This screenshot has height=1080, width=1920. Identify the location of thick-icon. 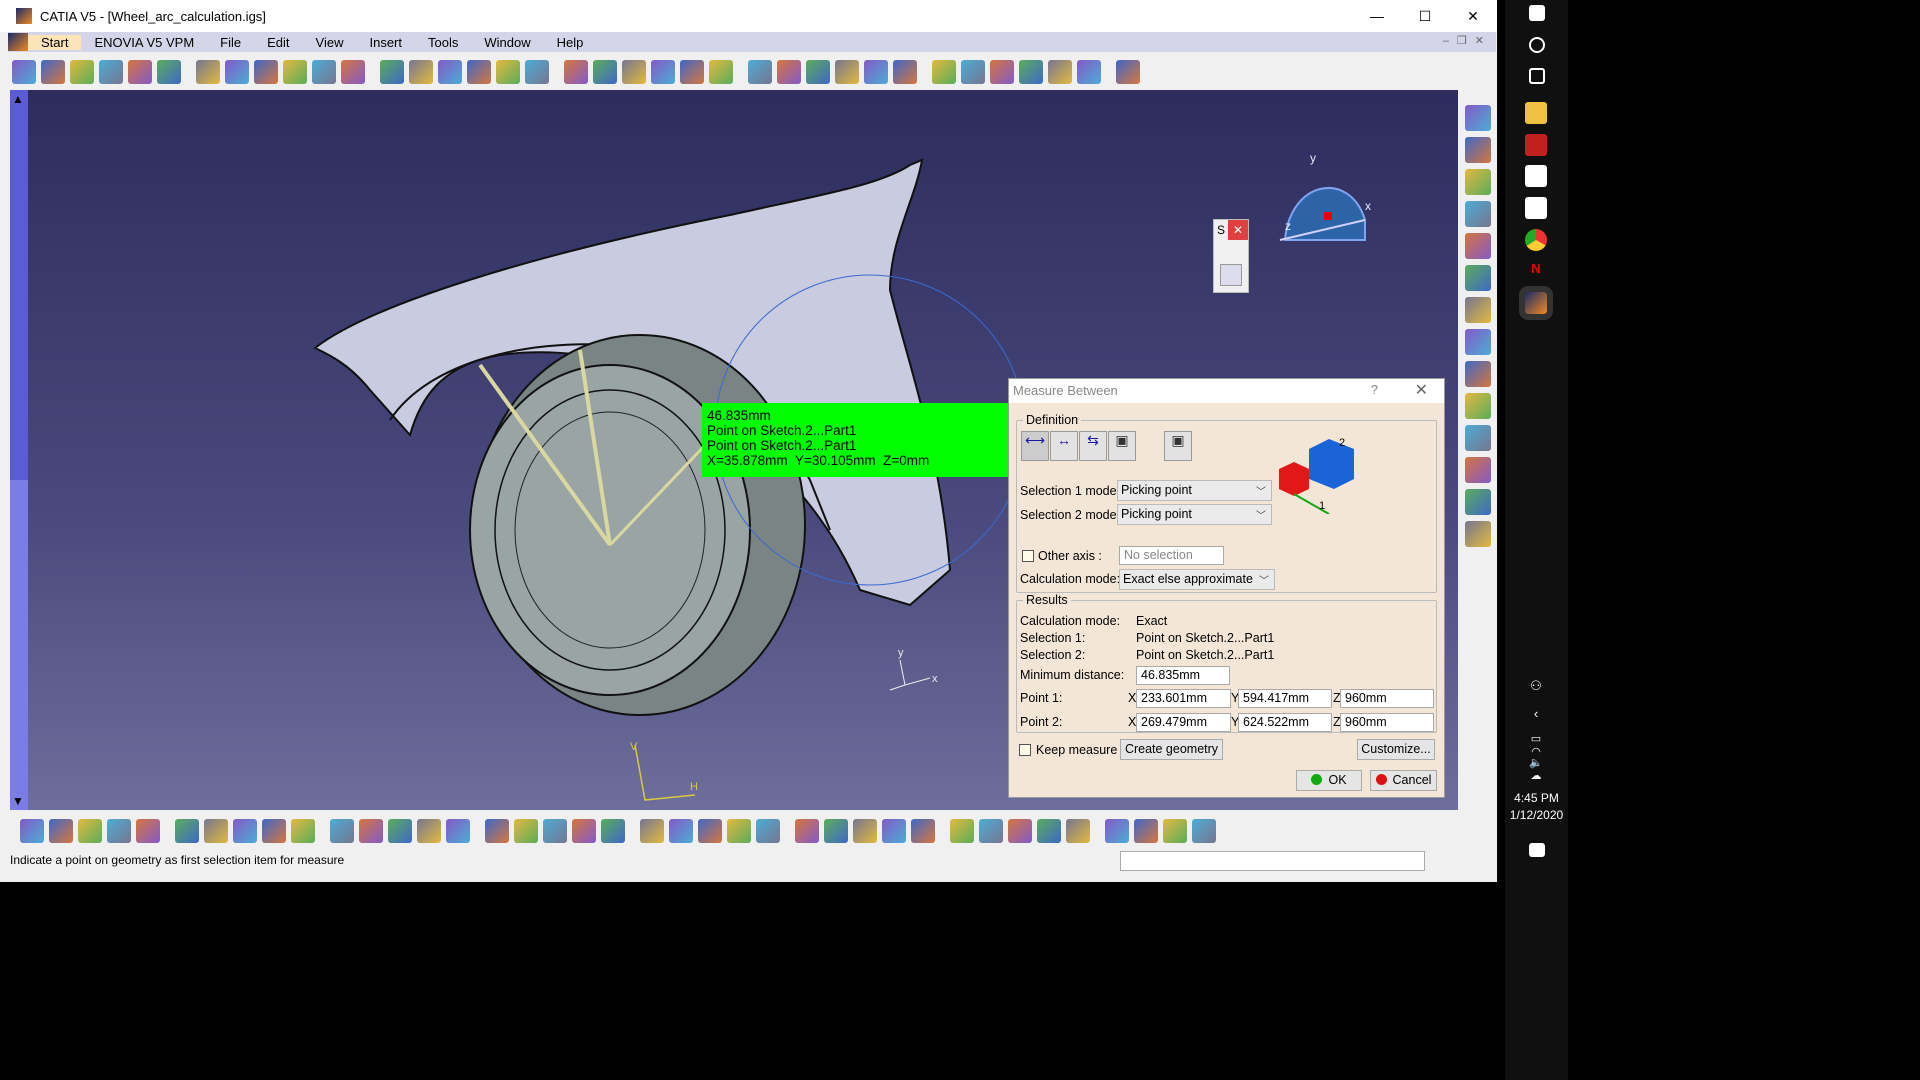
(266, 72).